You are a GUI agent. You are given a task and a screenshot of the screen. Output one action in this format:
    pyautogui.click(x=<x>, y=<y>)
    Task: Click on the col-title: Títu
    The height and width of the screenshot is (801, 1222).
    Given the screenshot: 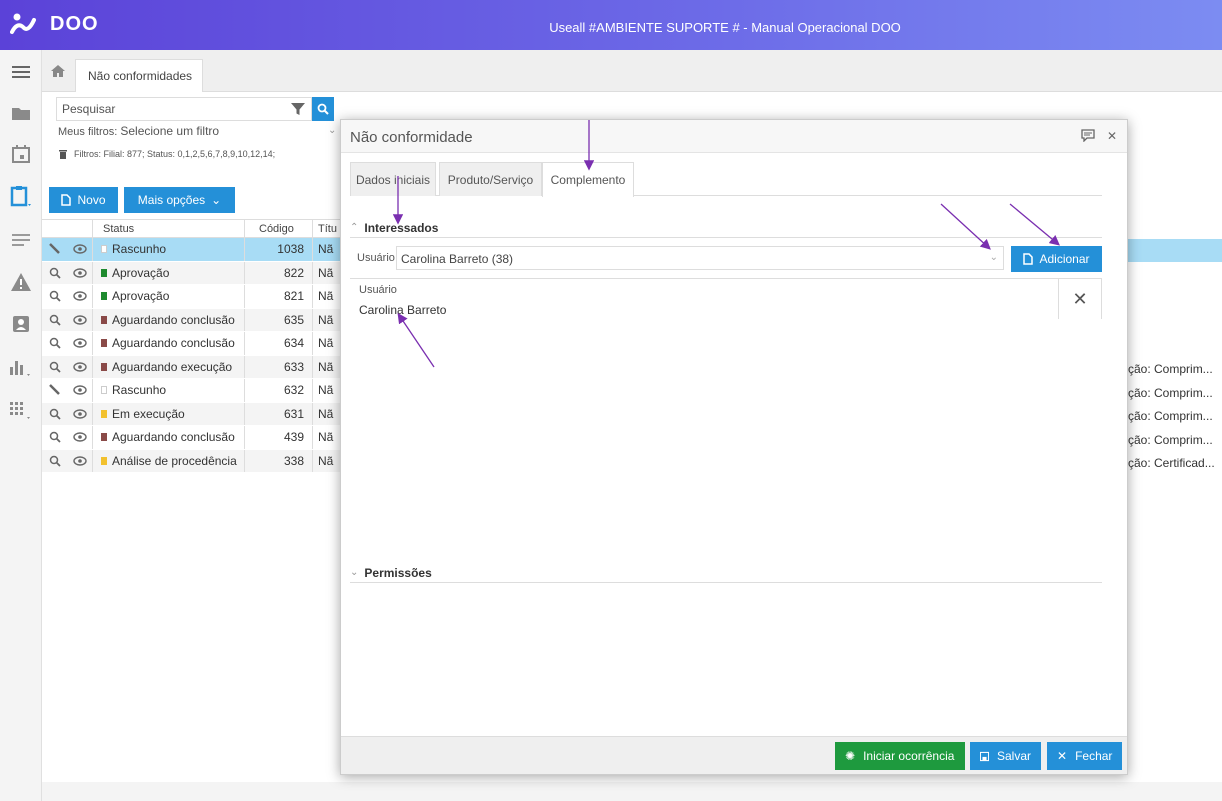 What is the action you would take?
    pyautogui.click(x=327, y=228)
    